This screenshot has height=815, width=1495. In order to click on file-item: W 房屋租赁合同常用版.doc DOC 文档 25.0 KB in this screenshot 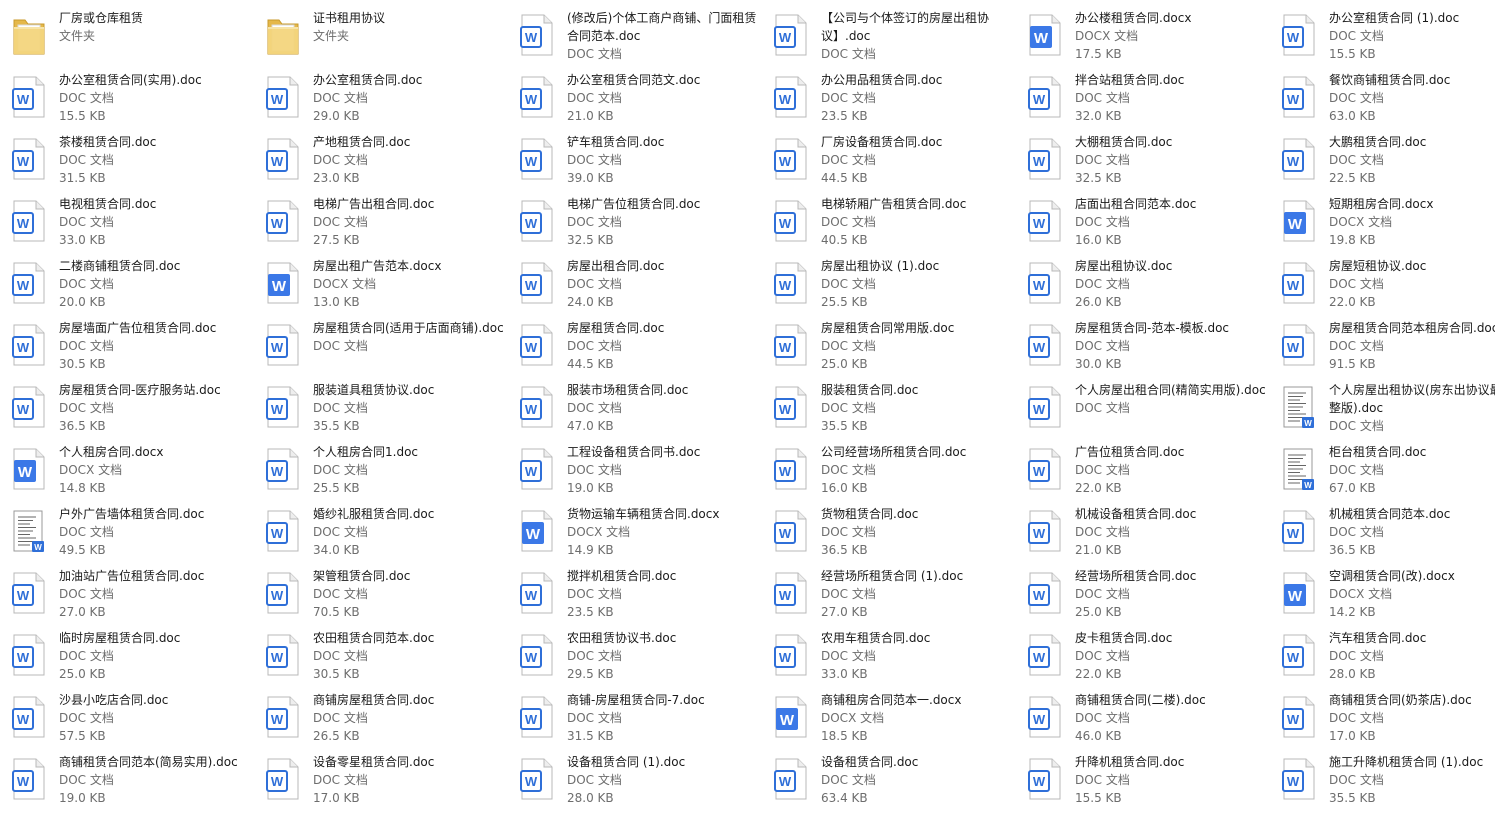, I will do `click(889, 350)`.